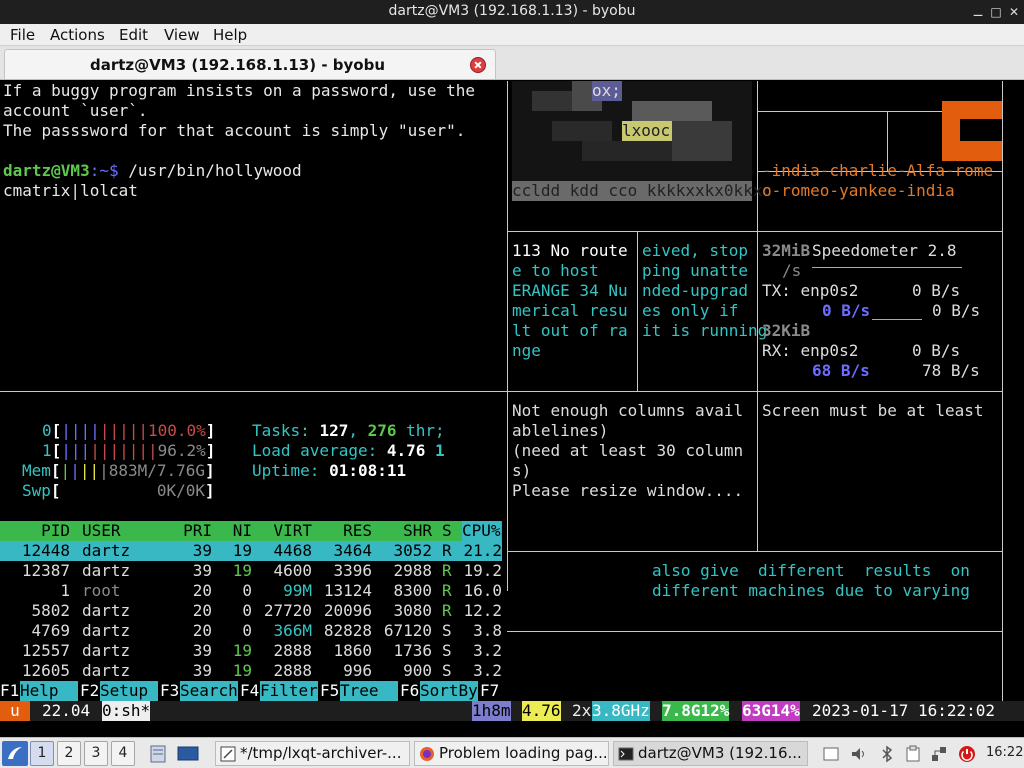 The image size is (1024, 768). I want to click on uptime-value: 01:08:11, so click(368, 470).